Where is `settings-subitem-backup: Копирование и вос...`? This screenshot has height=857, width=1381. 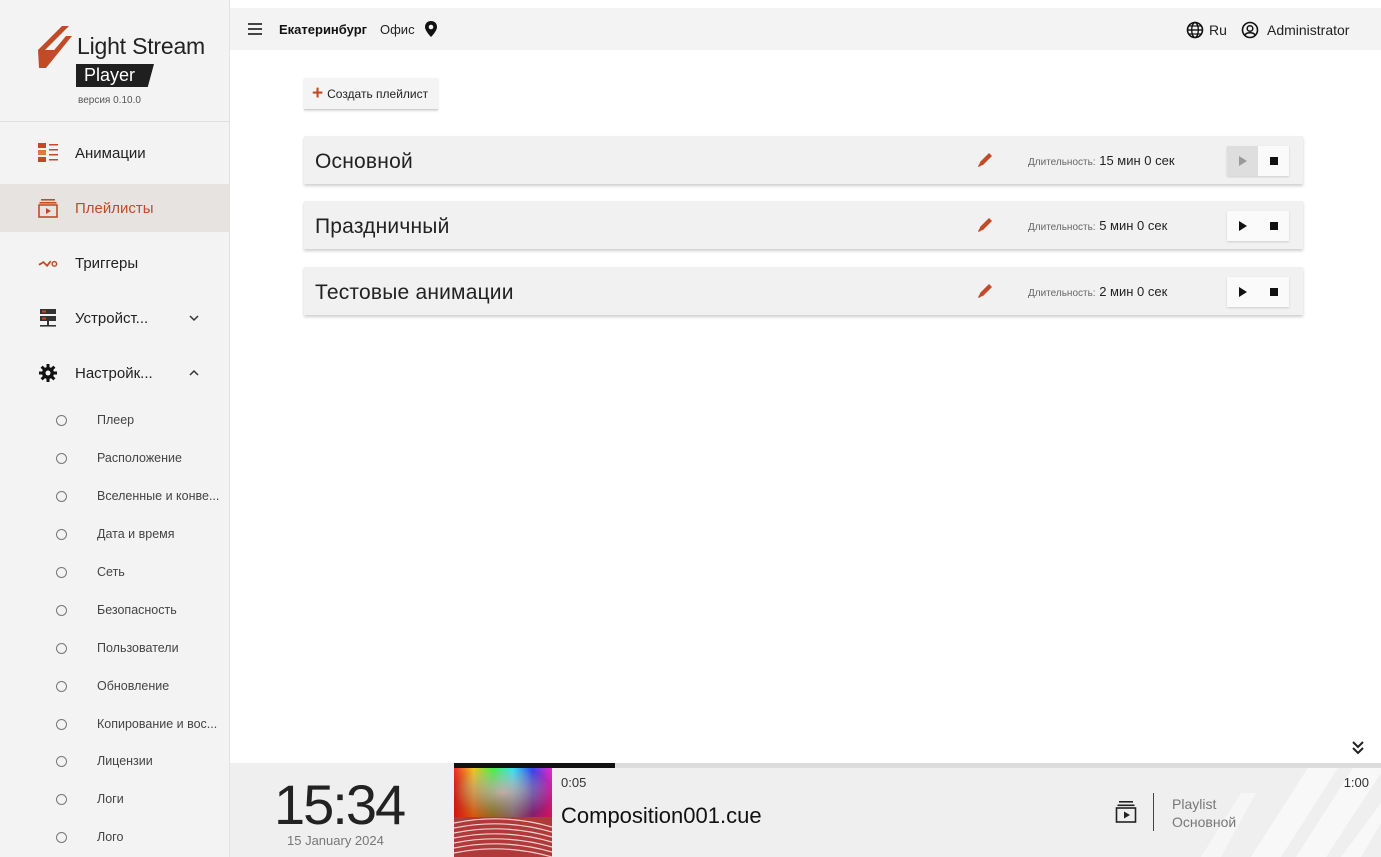
settings-subitem-backup: Копирование и вос... is located at coordinates (114, 725).